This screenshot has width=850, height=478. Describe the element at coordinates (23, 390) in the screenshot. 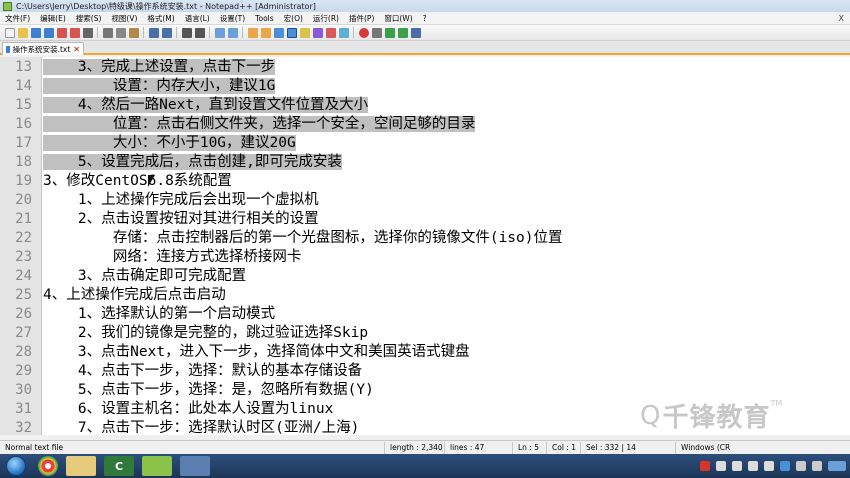

I see `line-number: 30` at that location.